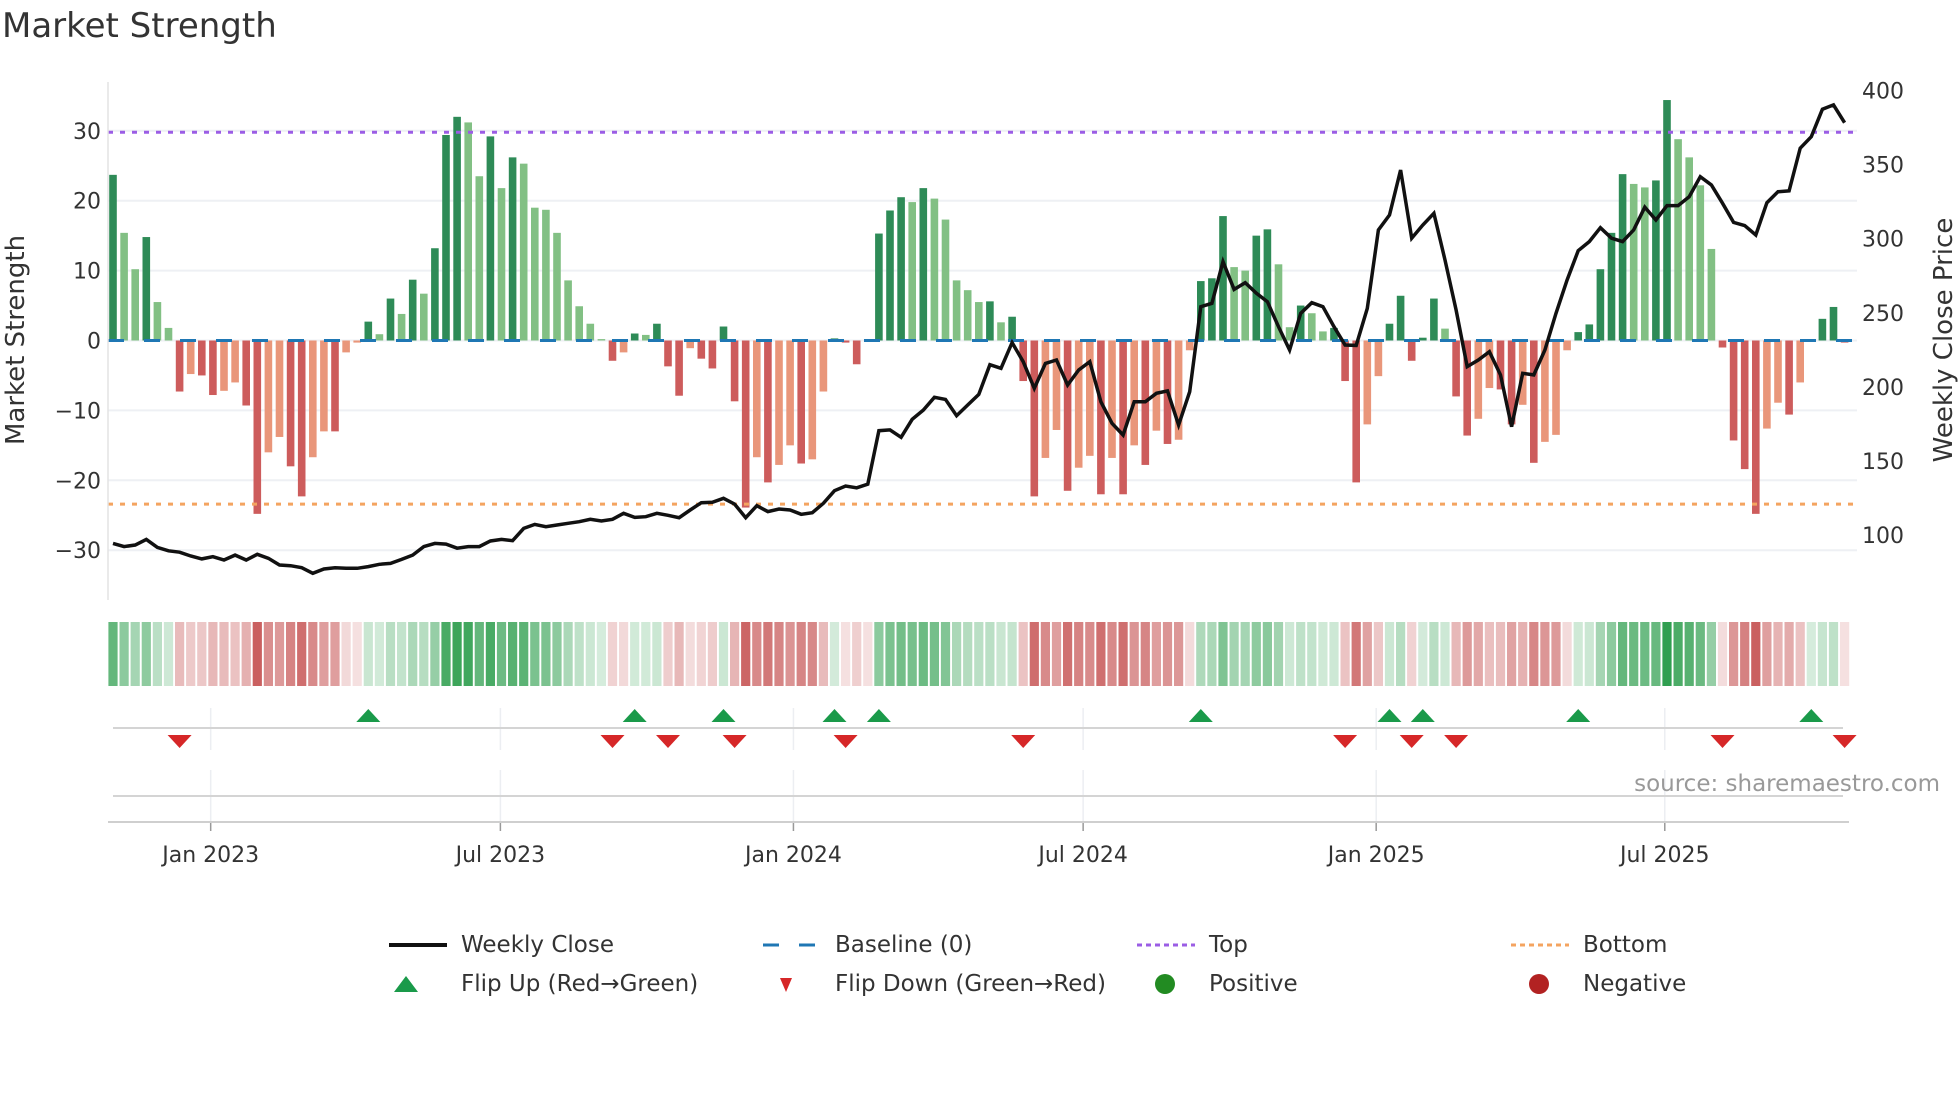  I want to click on legend-label: Positive, so click(1253, 984).